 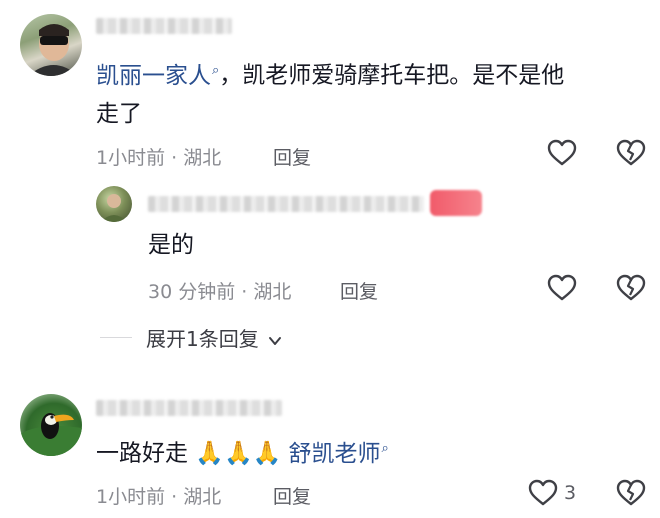 I want to click on comment-text: 一路好走 🙏🙏🙏 舒凯老师⌕, so click(x=242, y=451).